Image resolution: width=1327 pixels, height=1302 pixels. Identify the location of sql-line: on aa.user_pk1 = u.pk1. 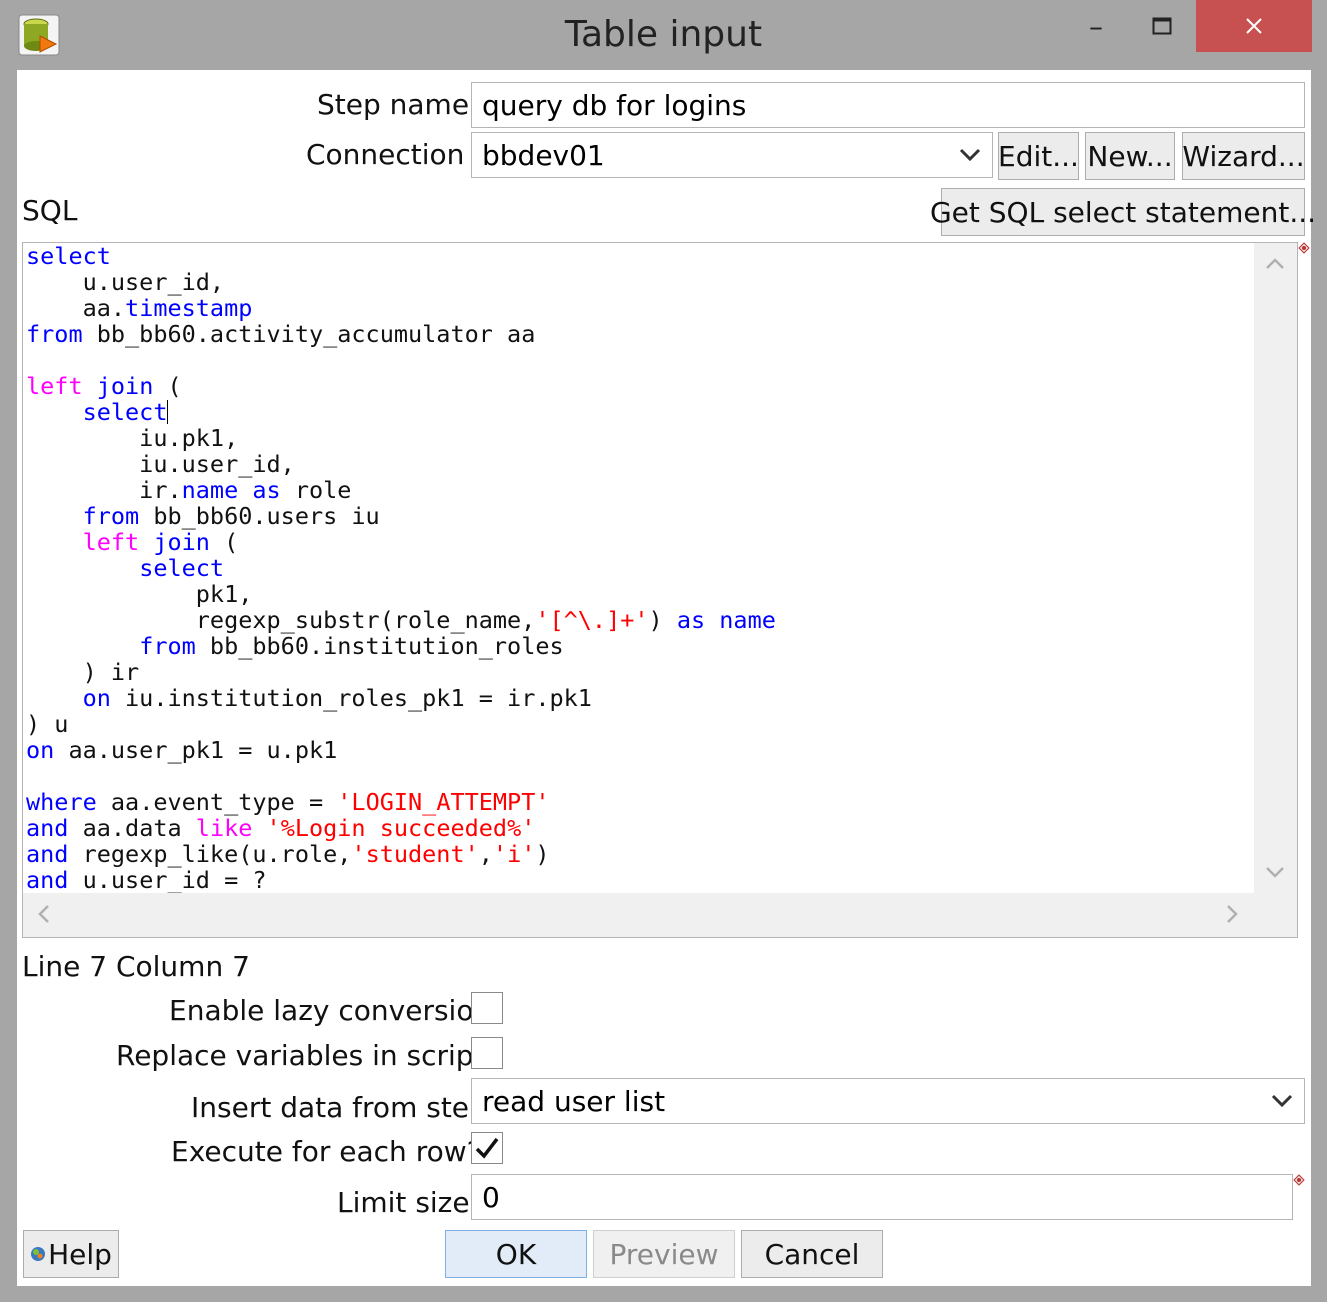
(640, 750).